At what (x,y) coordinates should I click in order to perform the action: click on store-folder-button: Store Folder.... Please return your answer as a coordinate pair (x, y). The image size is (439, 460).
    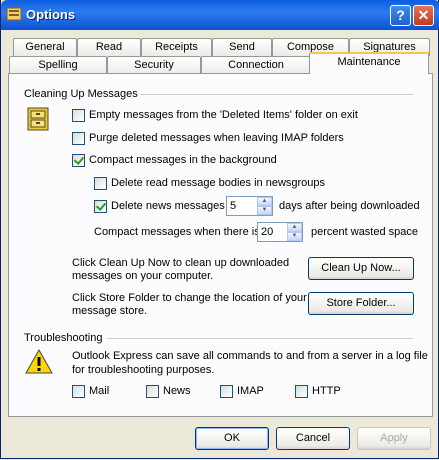
    Looking at the image, I should click on (361, 303).